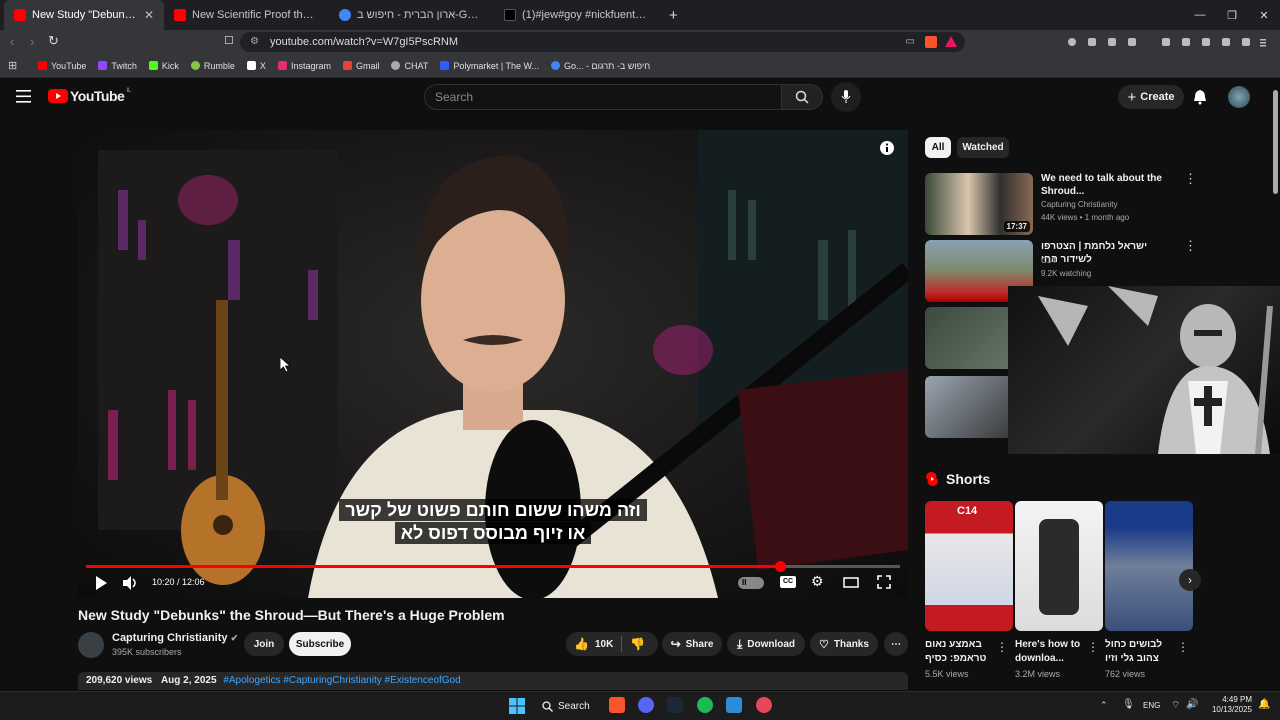 The width and height of the screenshot is (1280, 720). What do you see at coordinates (931, 42) in the screenshot?
I see `brave-shield-icon` at bounding box center [931, 42].